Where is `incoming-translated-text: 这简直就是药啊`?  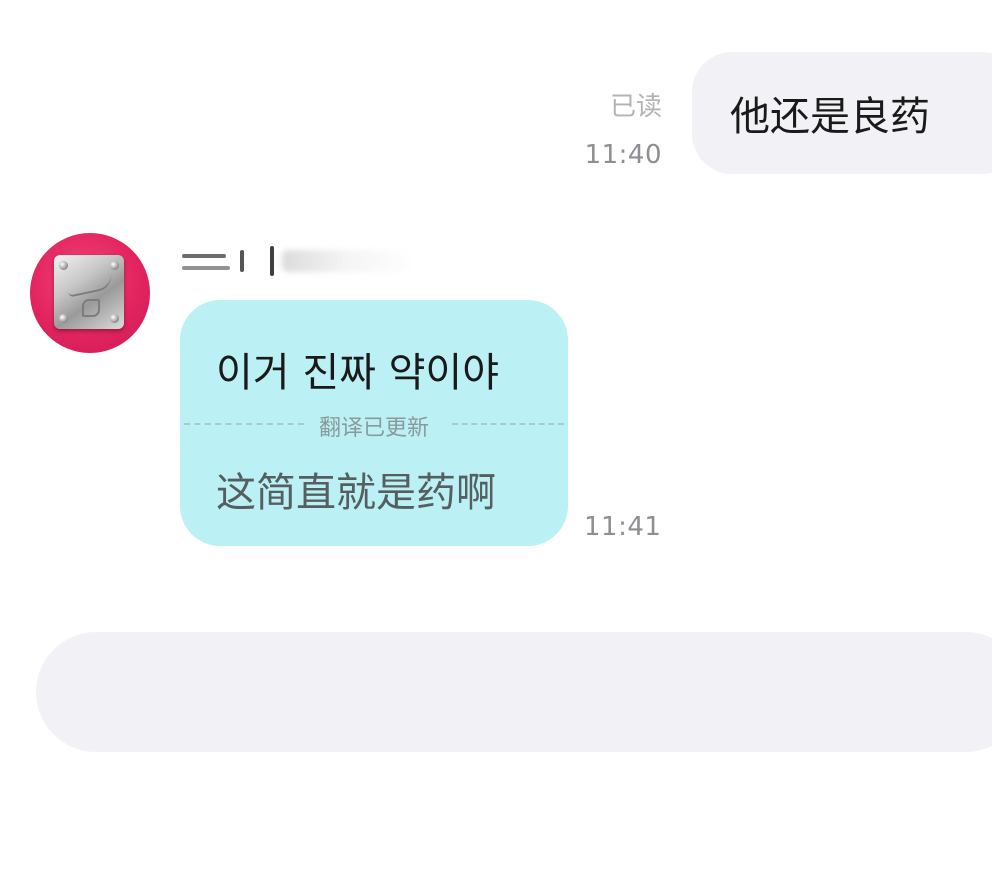 incoming-translated-text: 这简直就是药啊 is located at coordinates (356, 493).